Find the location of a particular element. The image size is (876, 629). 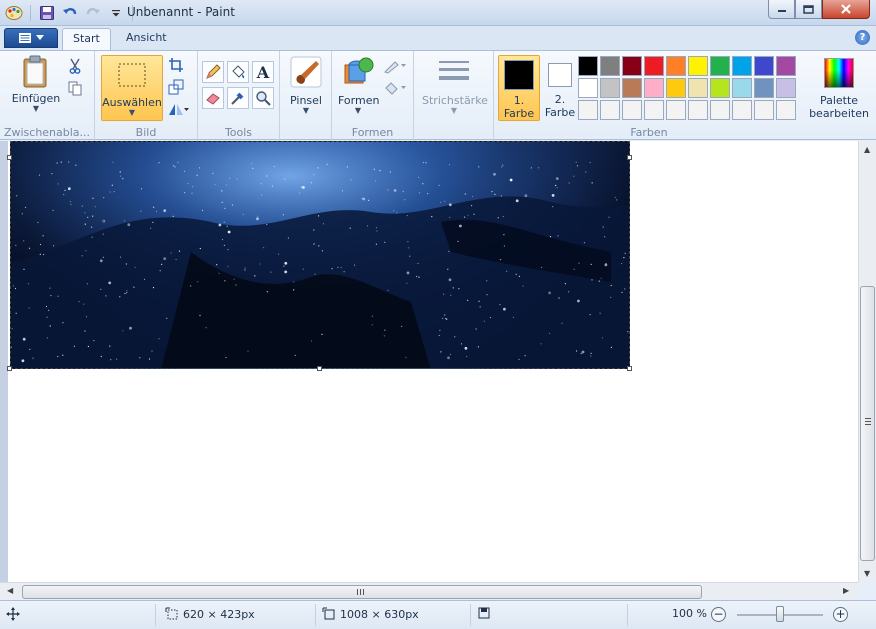

vertical-scroll-thumb is located at coordinates (867, 423).